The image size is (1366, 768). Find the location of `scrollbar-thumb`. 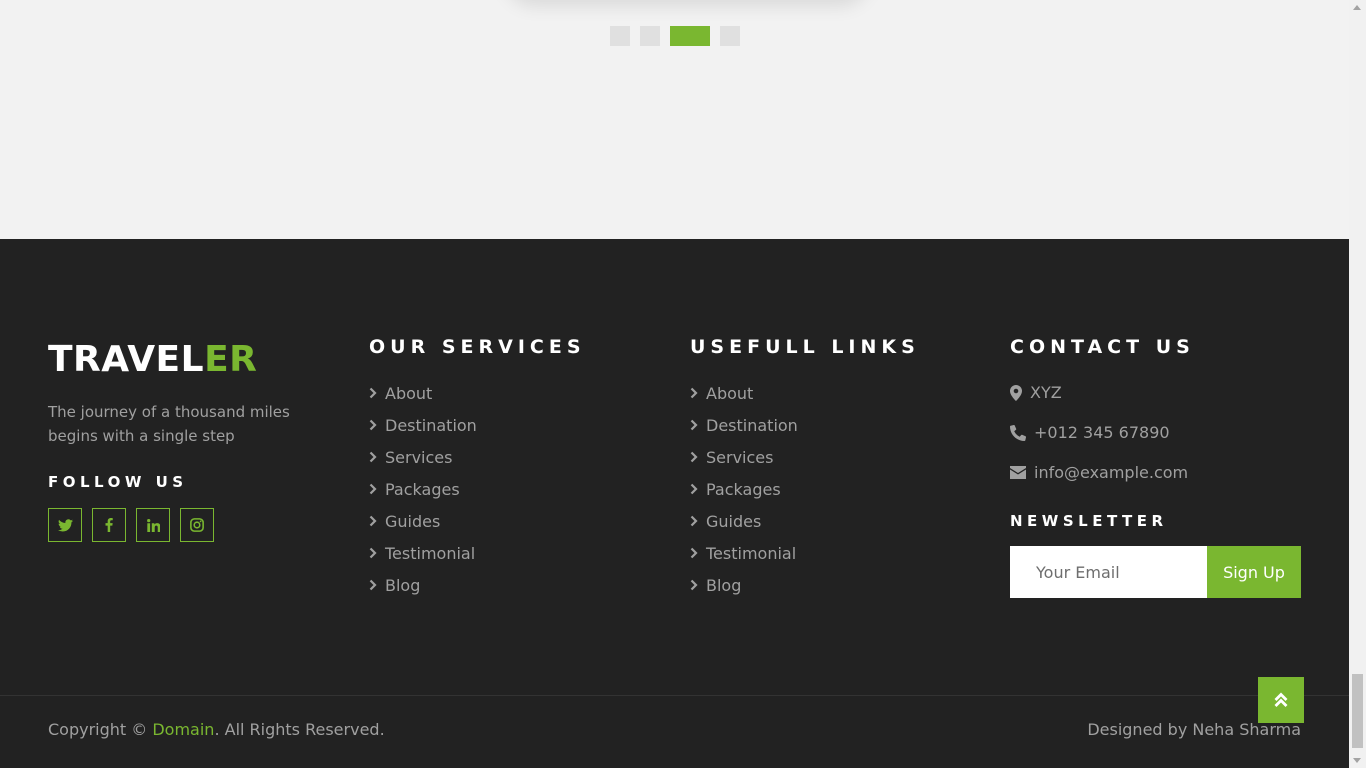

scrollbar-thumb is located at coordinates (1357, 711).